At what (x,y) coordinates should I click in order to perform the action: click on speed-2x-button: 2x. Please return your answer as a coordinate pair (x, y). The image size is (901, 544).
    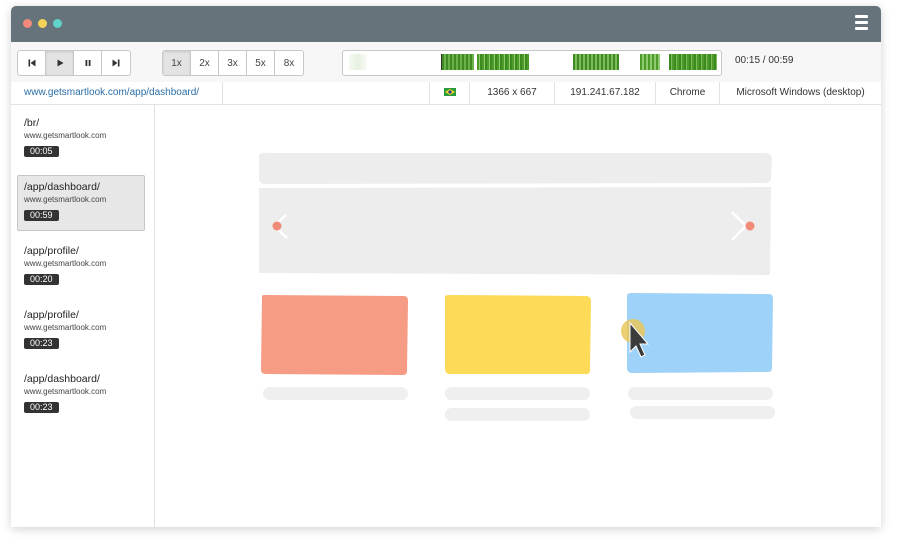
    Looking at the image, I should click on (205, 63).